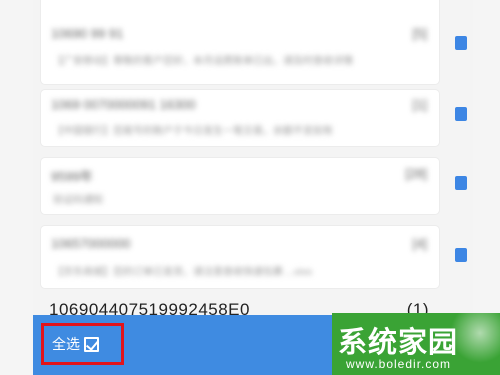 This screenshot has width=500, height=375. What do you see at coordinates (398, 342) in the screenshot?
I see `watermark-text: 系统家园` at bounding box center [398, 342].